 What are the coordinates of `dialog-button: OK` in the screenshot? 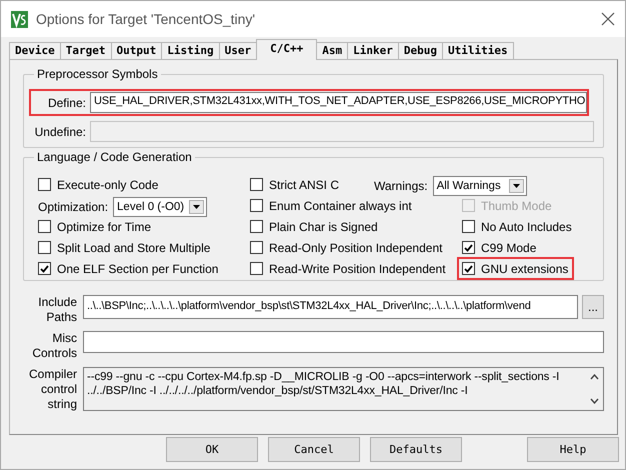 It's located at (212, 449).